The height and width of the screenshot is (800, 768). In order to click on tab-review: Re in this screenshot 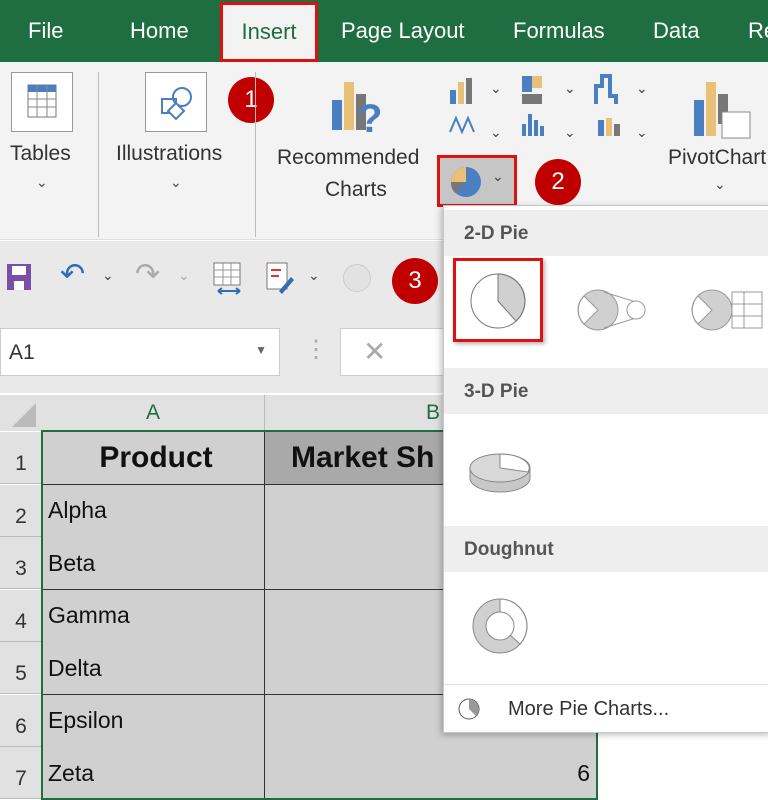, I will do `click(758, 31)`.